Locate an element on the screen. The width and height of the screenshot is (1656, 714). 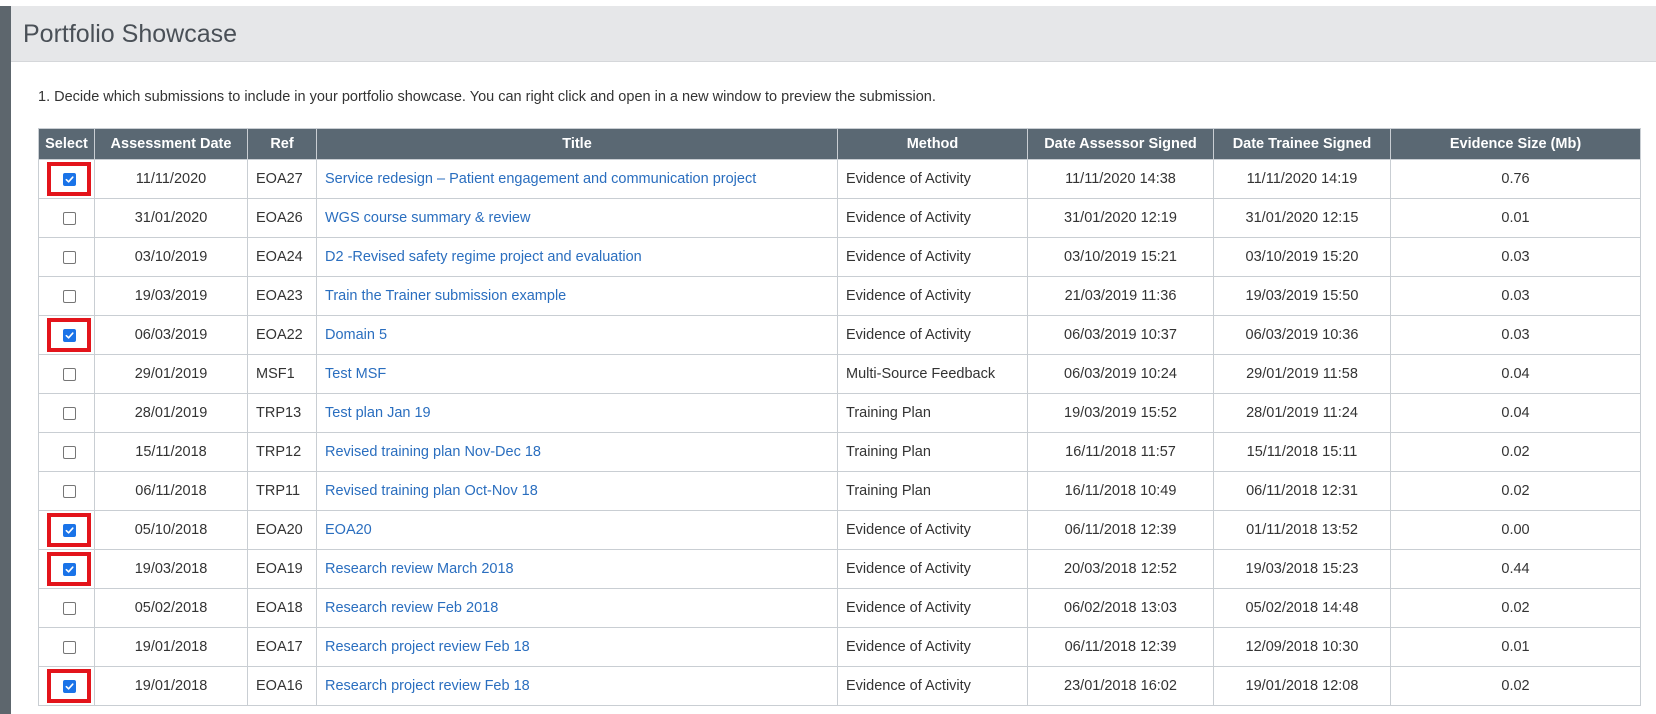
ref-cell: EOA17 is located at coordinates (282, 647).